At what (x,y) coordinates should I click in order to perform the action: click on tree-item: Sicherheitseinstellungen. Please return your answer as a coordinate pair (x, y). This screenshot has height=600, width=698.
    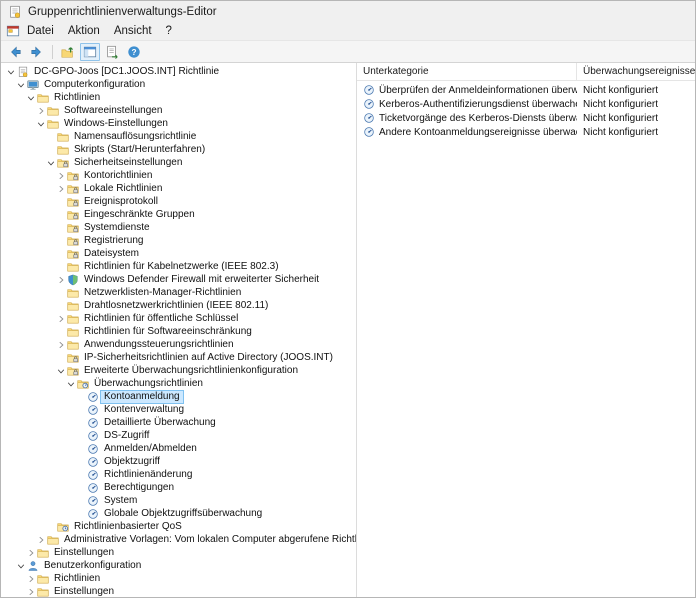
    Looking at the image, I should click on (178, 162).